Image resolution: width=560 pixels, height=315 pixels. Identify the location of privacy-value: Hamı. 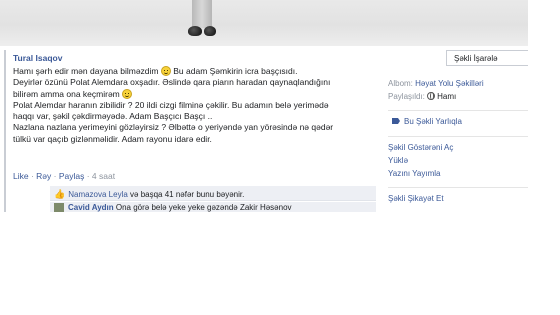
(446, 96).